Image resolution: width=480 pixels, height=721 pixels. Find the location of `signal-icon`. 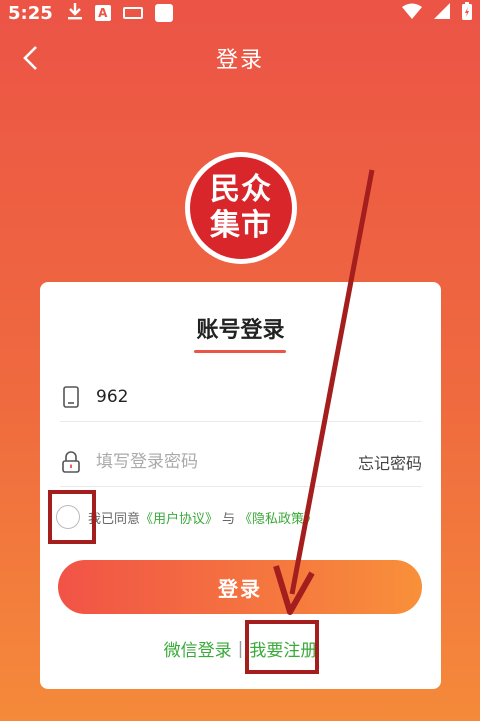

signal-icon is located at coordinates (442, 13).